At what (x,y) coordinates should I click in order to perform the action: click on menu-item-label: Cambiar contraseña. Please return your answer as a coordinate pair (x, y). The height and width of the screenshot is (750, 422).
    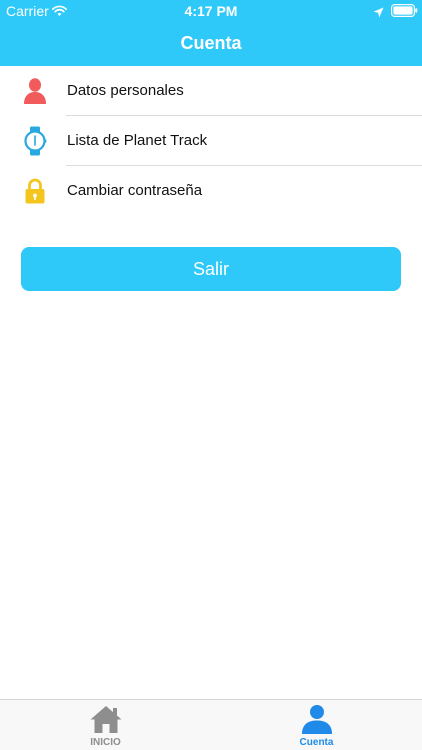
    Looking at the image, I should click on (135, 190).